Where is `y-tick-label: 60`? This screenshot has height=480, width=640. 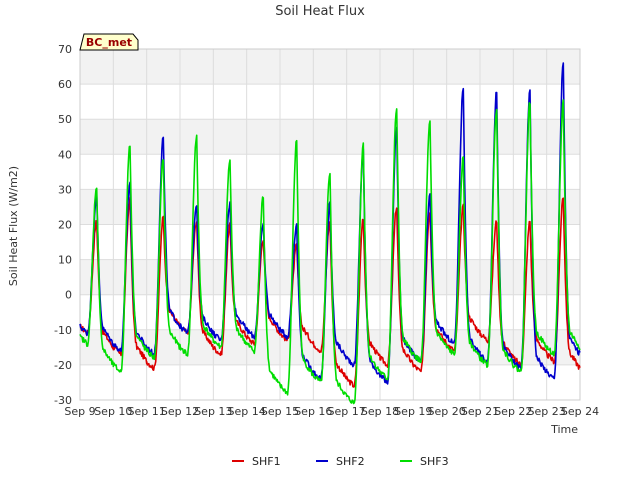
y-tick-label: 60 is located at coordinates (65, 84).